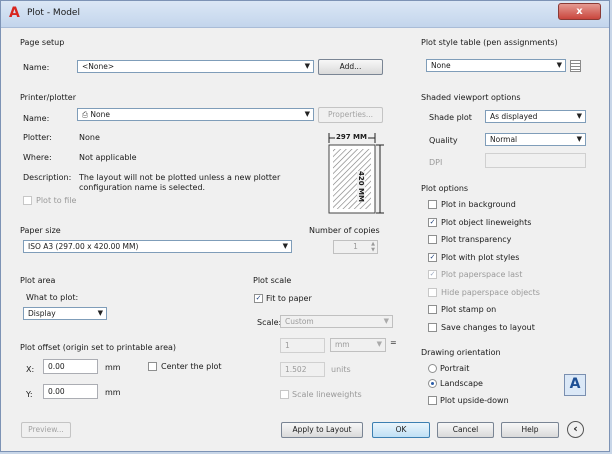 The width and height of the screenshot is (612, 454). I want to click on plot-scale-heading: Plot scale, so click(272, 280).